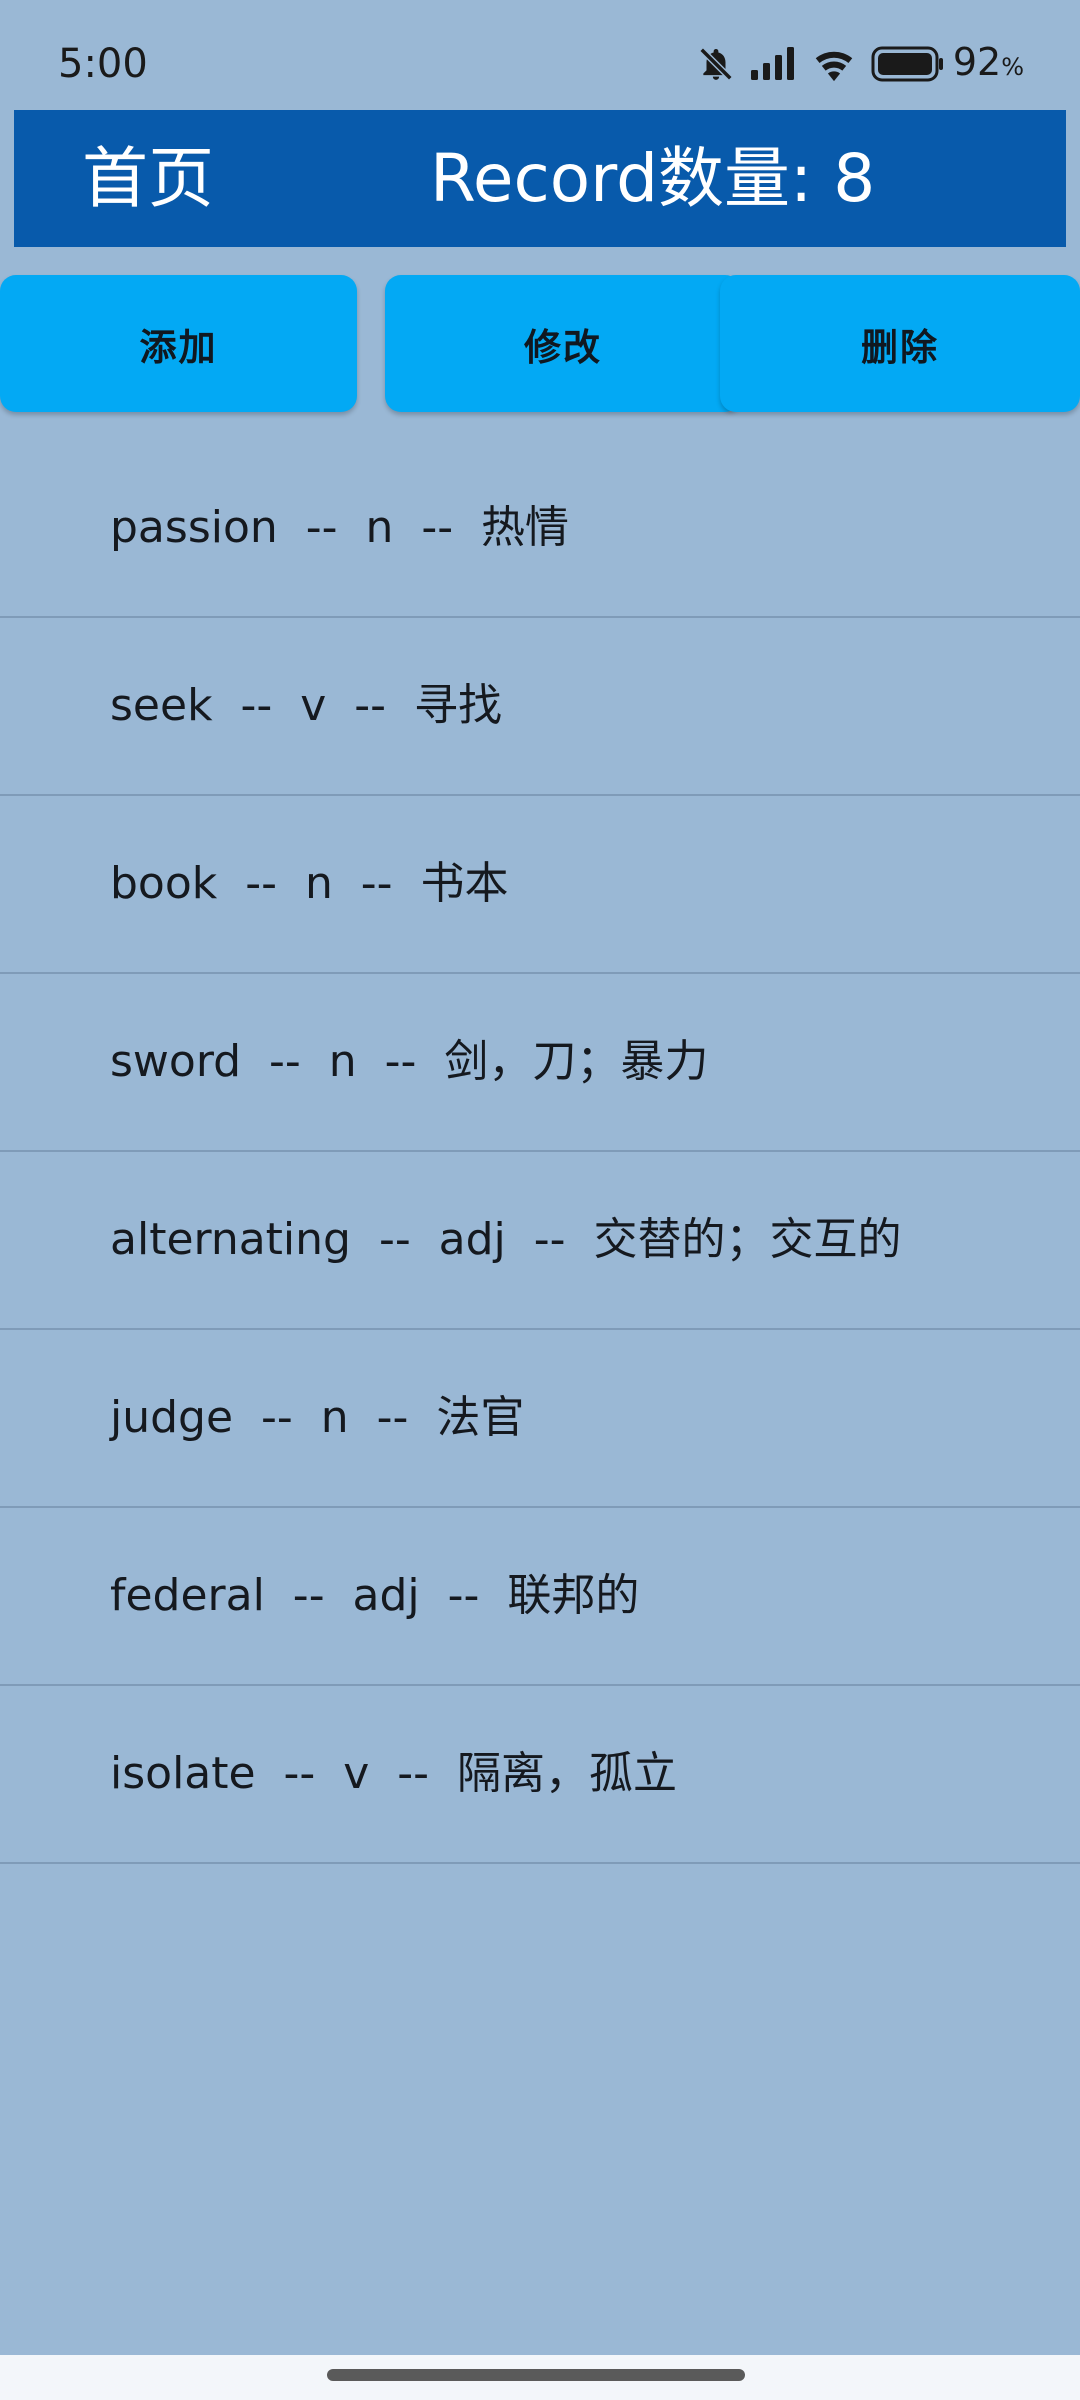 The image size is (1080, 2400). What do you see at coordinates (834, 64) in the screenshot?
I see `wifi-icon` at bounding box center [834, 64].